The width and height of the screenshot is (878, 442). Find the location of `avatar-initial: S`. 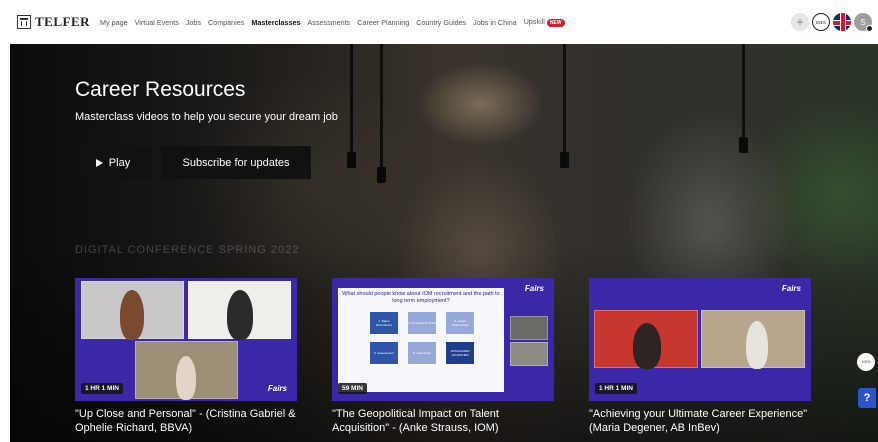

avatar-initial: S is located at coordinates (863, 22).